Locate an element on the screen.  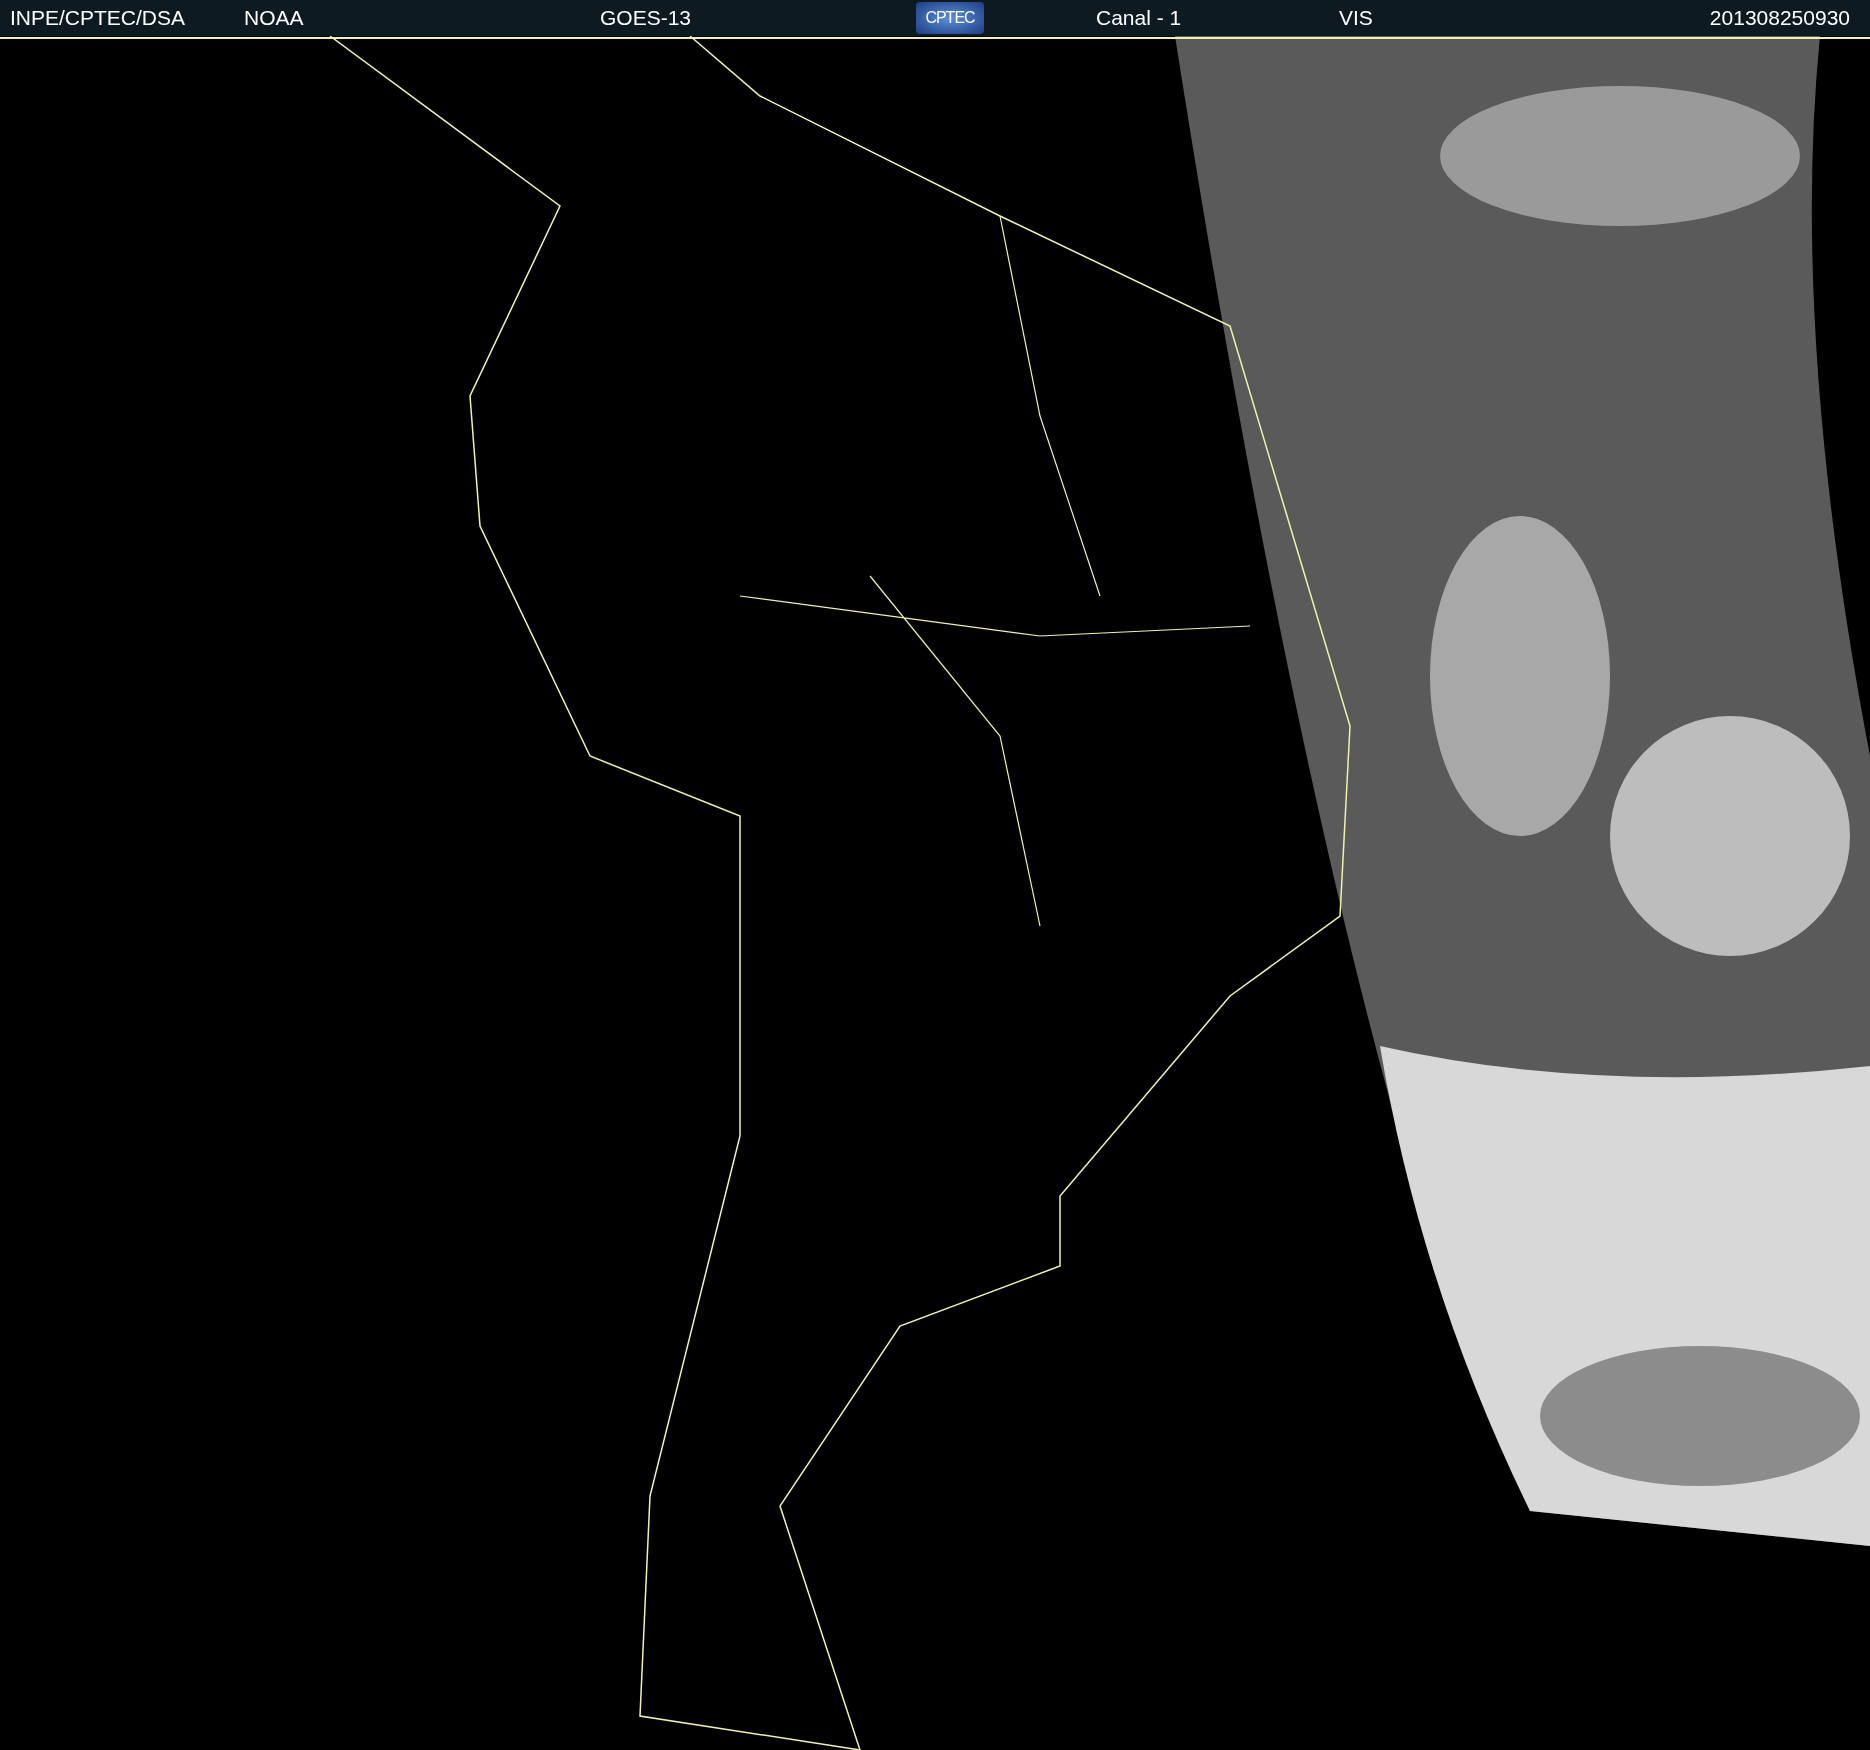
satellite-label: GOES-13 is located at coordinates (646, 18).